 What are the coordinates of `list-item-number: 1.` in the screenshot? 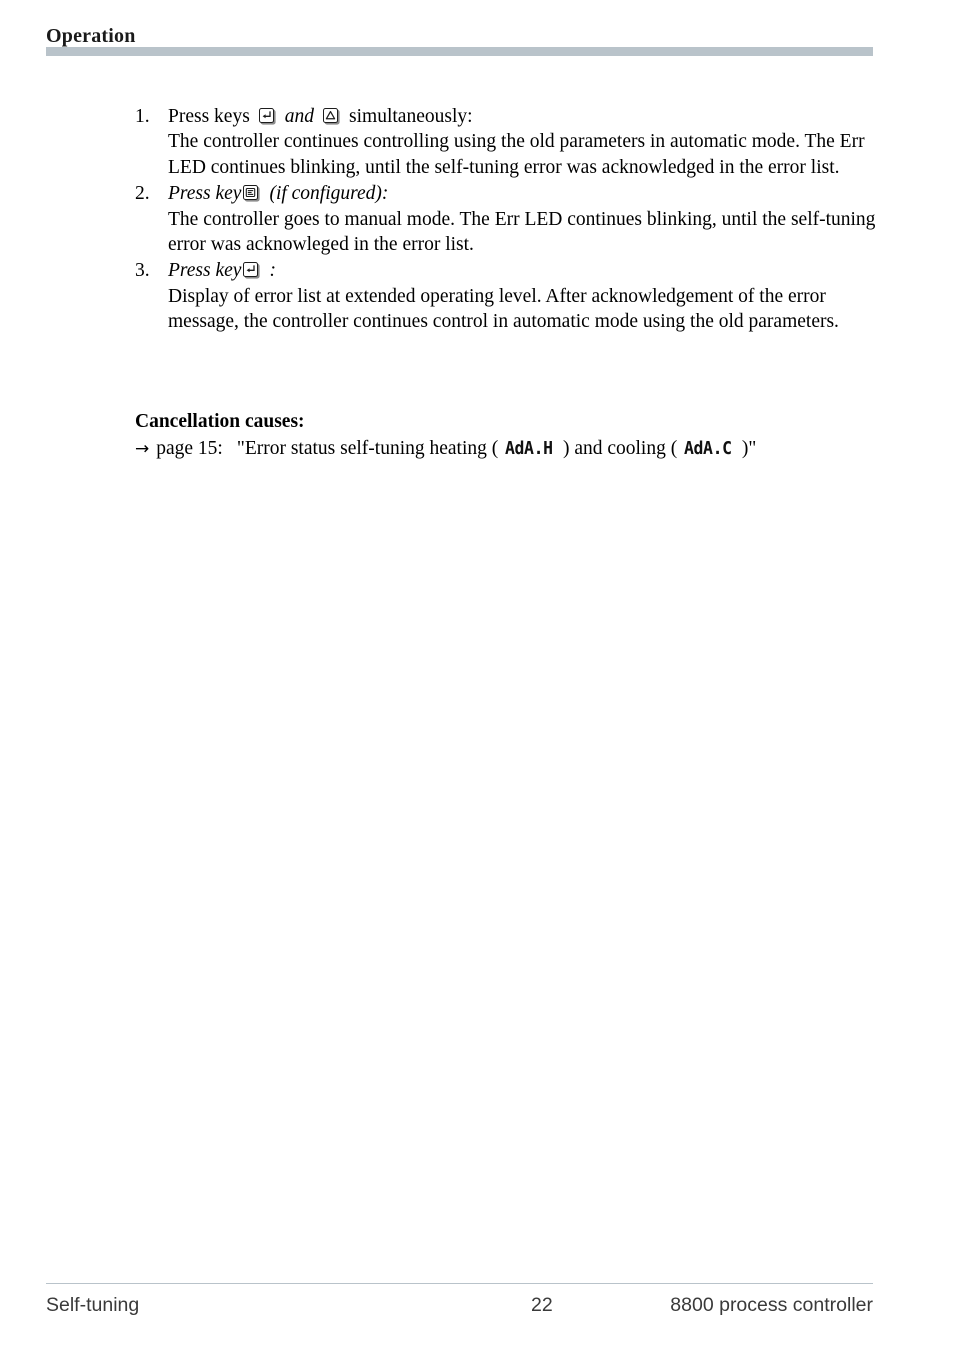 It's located at (142, 116).